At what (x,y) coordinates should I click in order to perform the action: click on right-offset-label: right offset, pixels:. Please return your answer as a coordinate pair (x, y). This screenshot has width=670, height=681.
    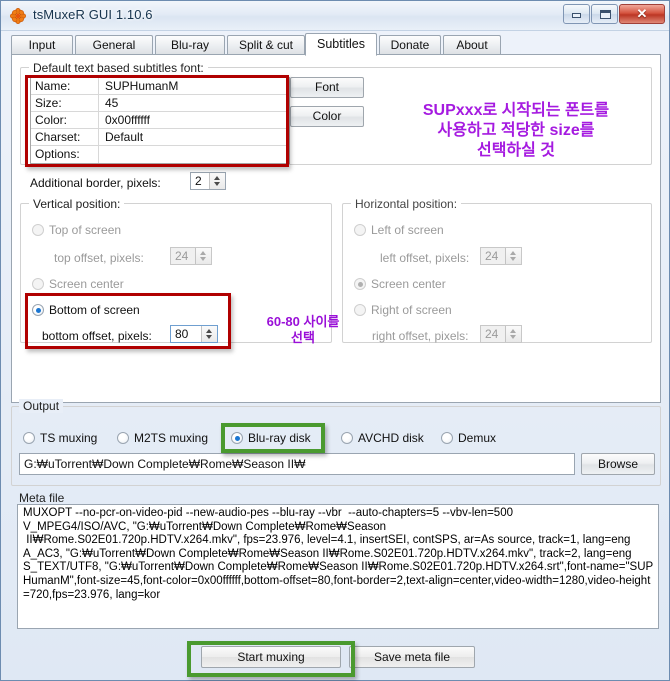
    Looking at the image, I should click on (420, 336).